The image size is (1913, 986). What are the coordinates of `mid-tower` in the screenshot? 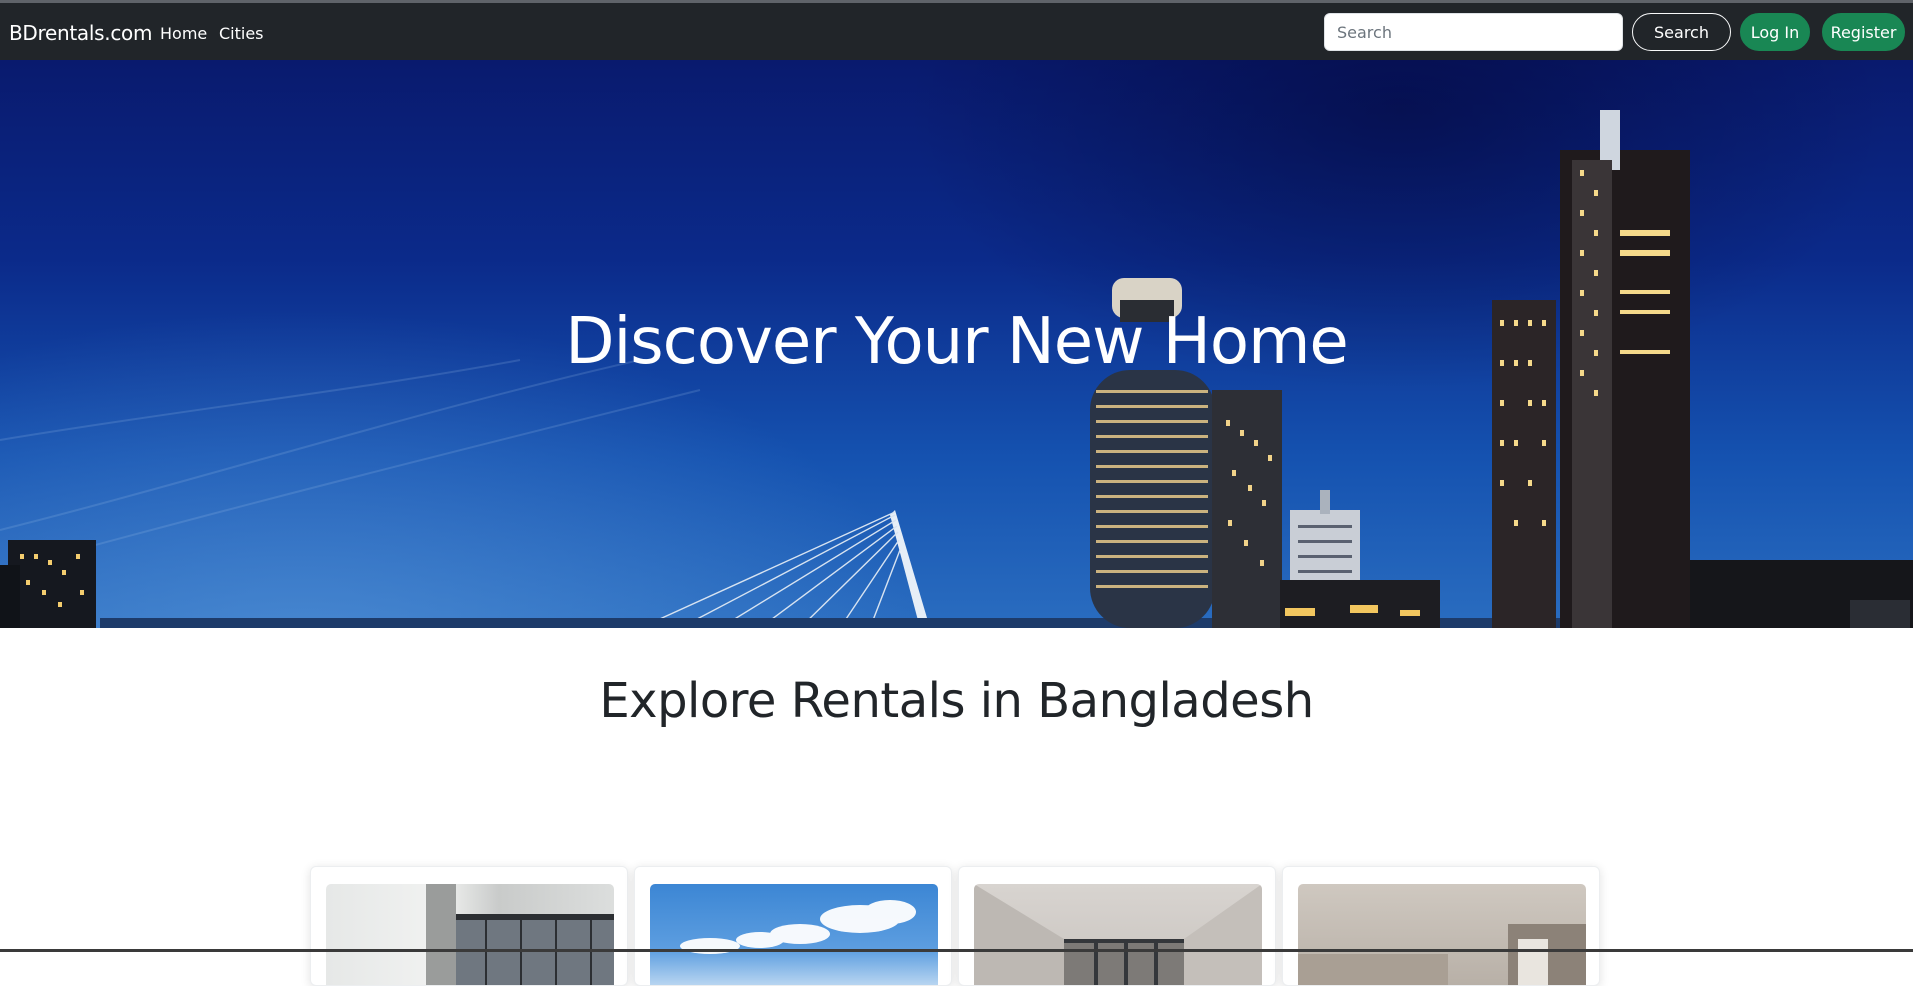 It's located at (1247, 509).